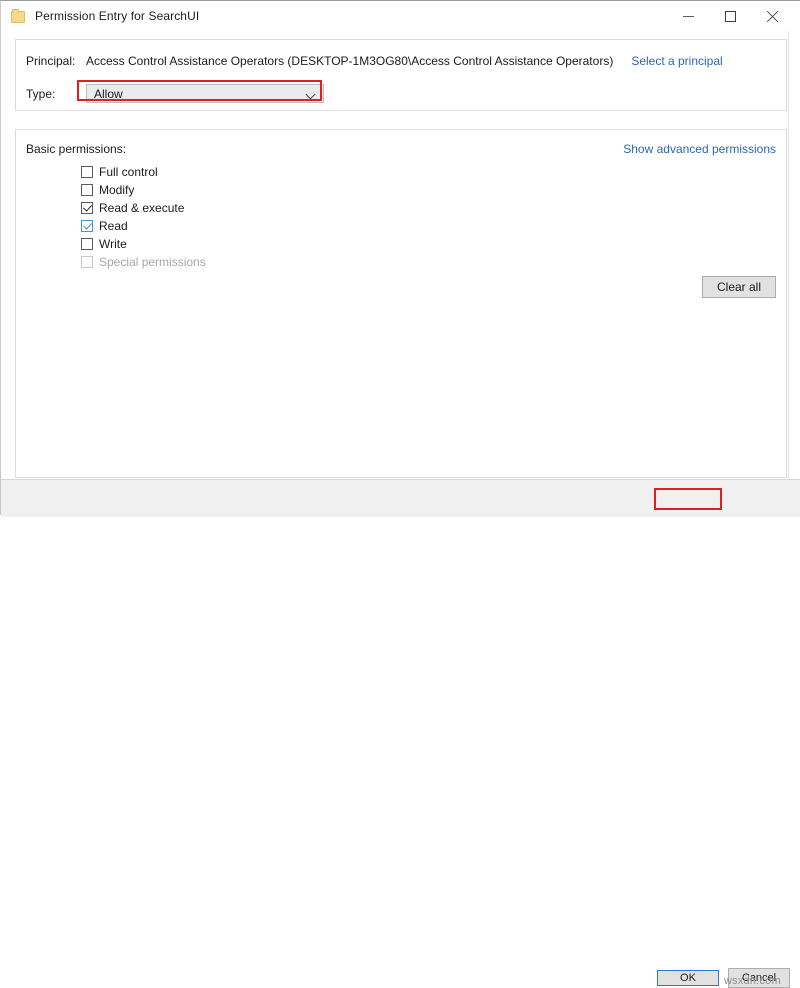 This screenshot has height=988, width=800. I want to click on basic-permissions-heading: Basic permissions:, so click(76, 149).